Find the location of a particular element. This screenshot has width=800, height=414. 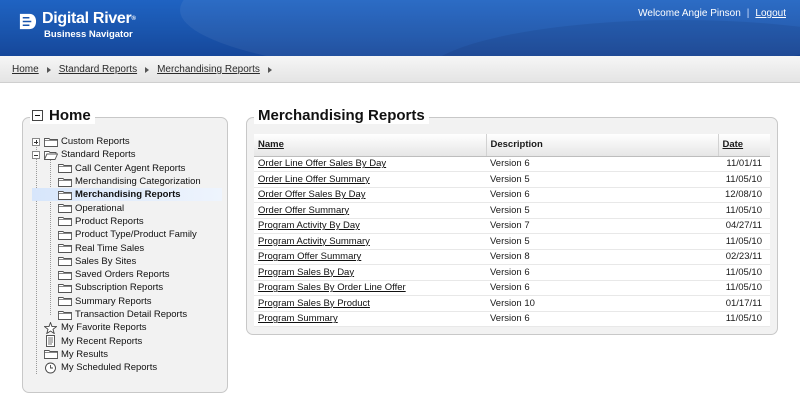

logout-link: Logout is located at coordinates (770, 13).